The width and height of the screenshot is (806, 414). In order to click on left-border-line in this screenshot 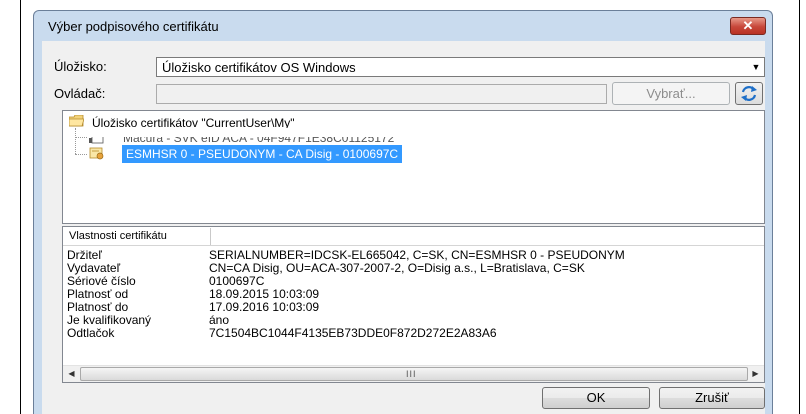, I will do `click(20, 207)`.